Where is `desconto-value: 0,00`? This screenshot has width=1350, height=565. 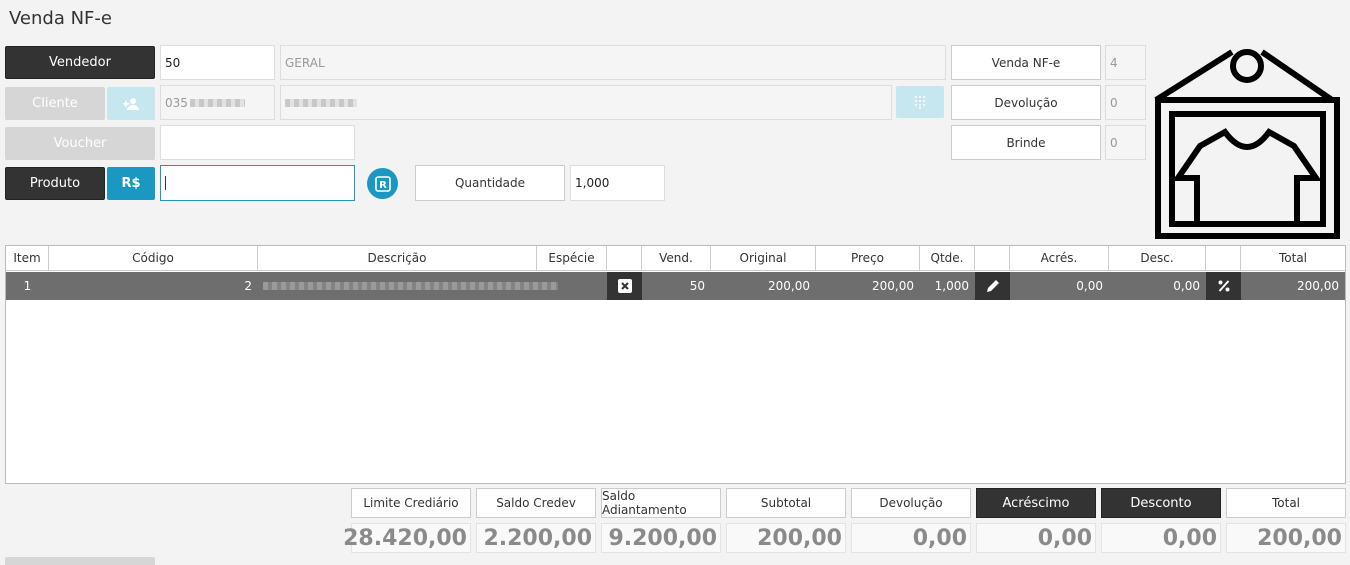
desconto-value: 0,00 is located at coordinates (1161, 538).